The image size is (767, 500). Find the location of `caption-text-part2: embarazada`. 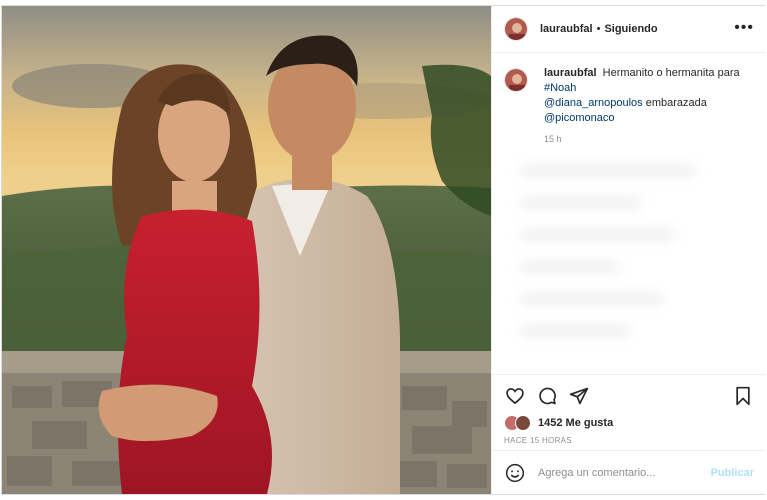

caption-text-part2: embarazada is located at coordinates (676, 103).